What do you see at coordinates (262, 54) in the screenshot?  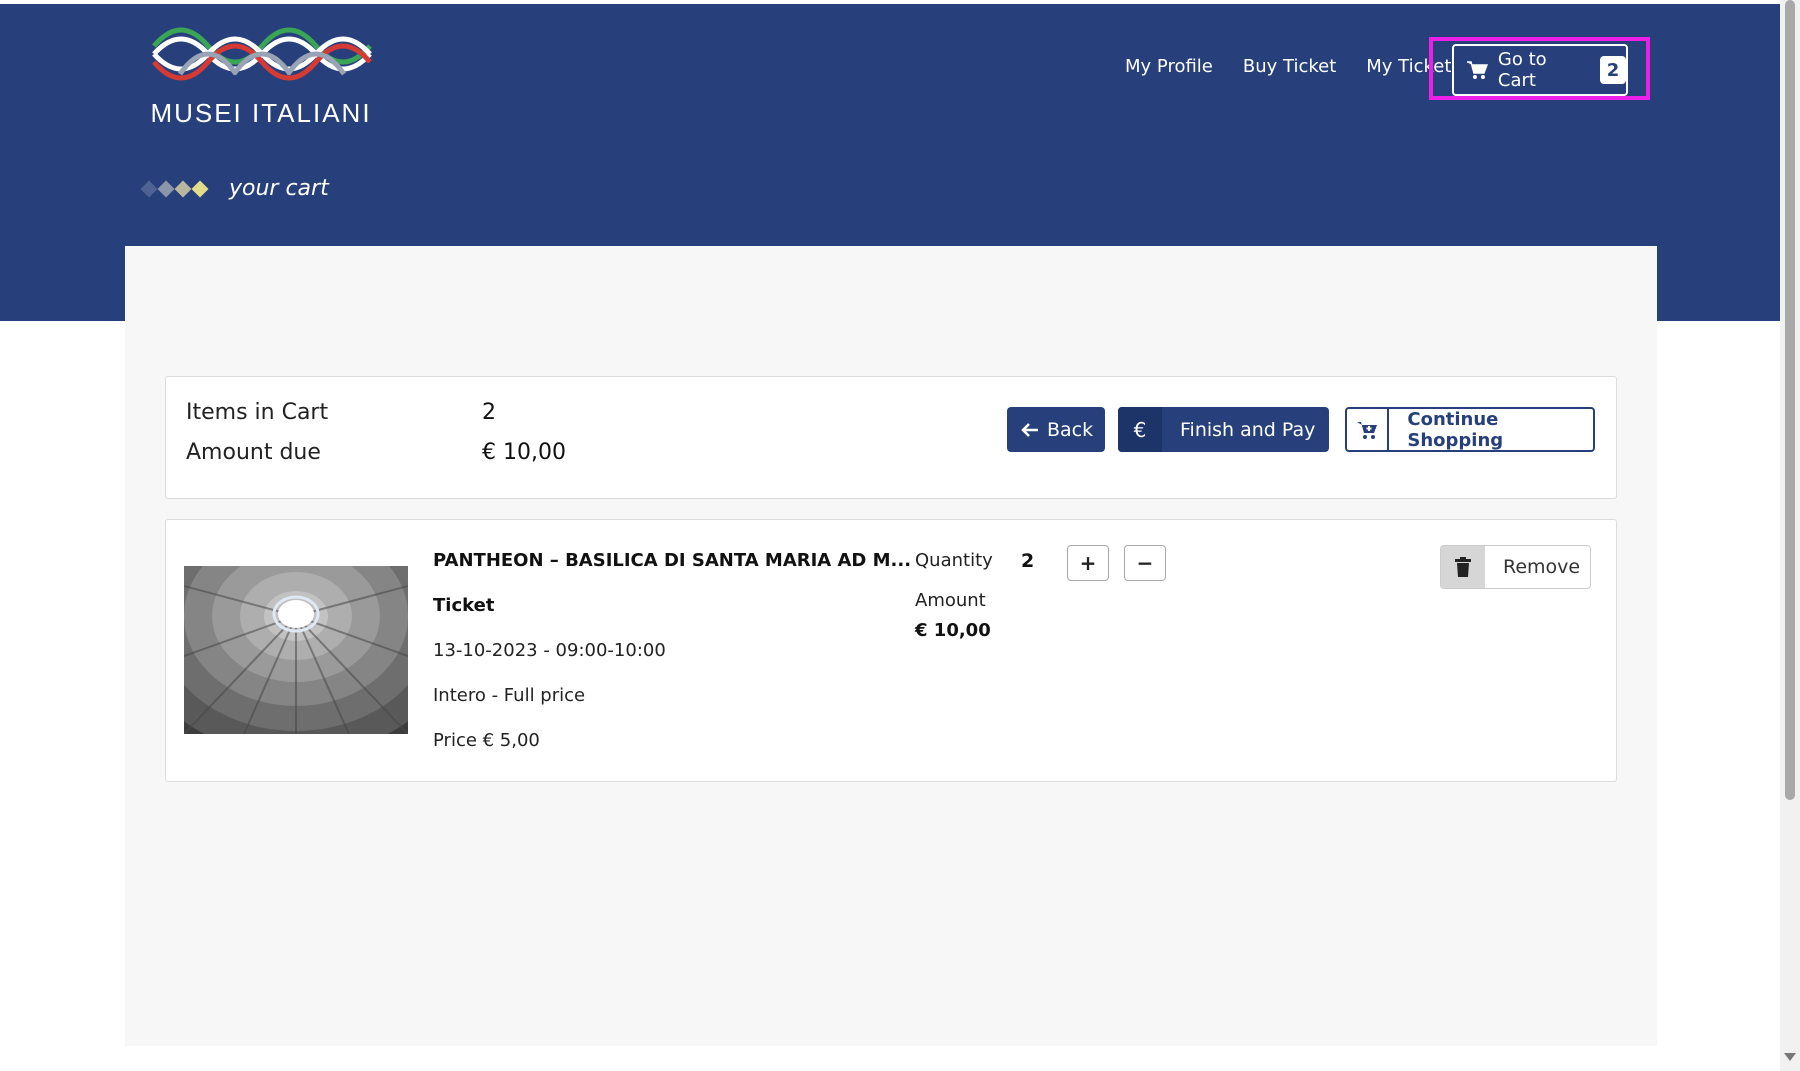 I see `logo-waves-icon` at bounding box center [262, 54].